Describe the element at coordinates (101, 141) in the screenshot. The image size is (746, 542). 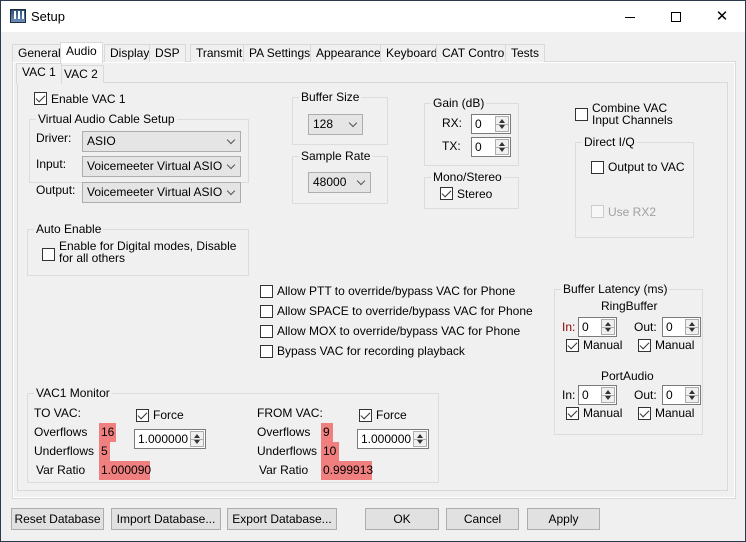
I see `driver-value: ASIO` at that location.